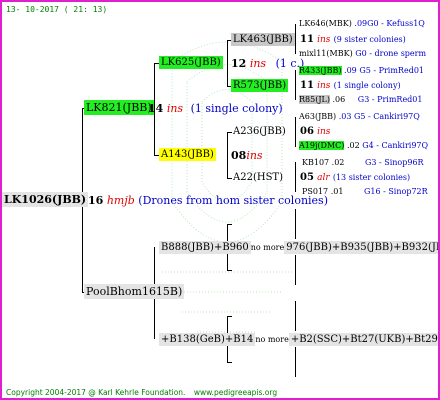  I want to click on gen3-r573-node: R573(JBB), so click(260, 85).